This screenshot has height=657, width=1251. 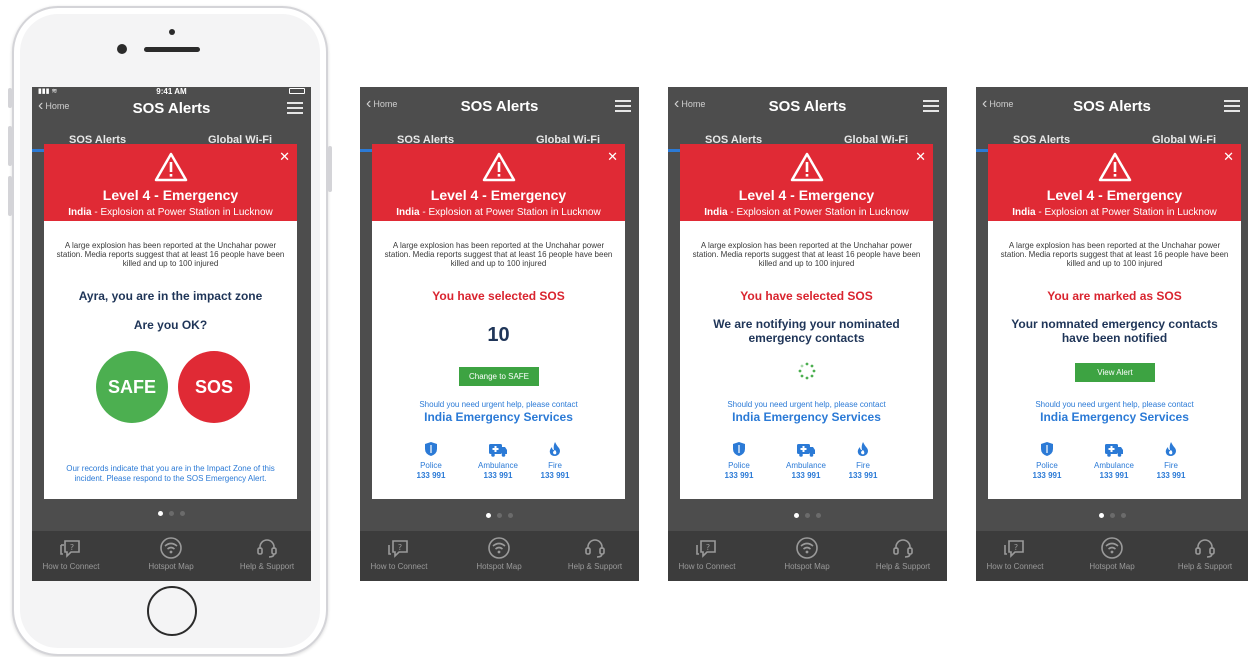 What do you see at coordinates (10, 98) in the screenshot?
I see `mute-switch` at bounding box center [10, 98].